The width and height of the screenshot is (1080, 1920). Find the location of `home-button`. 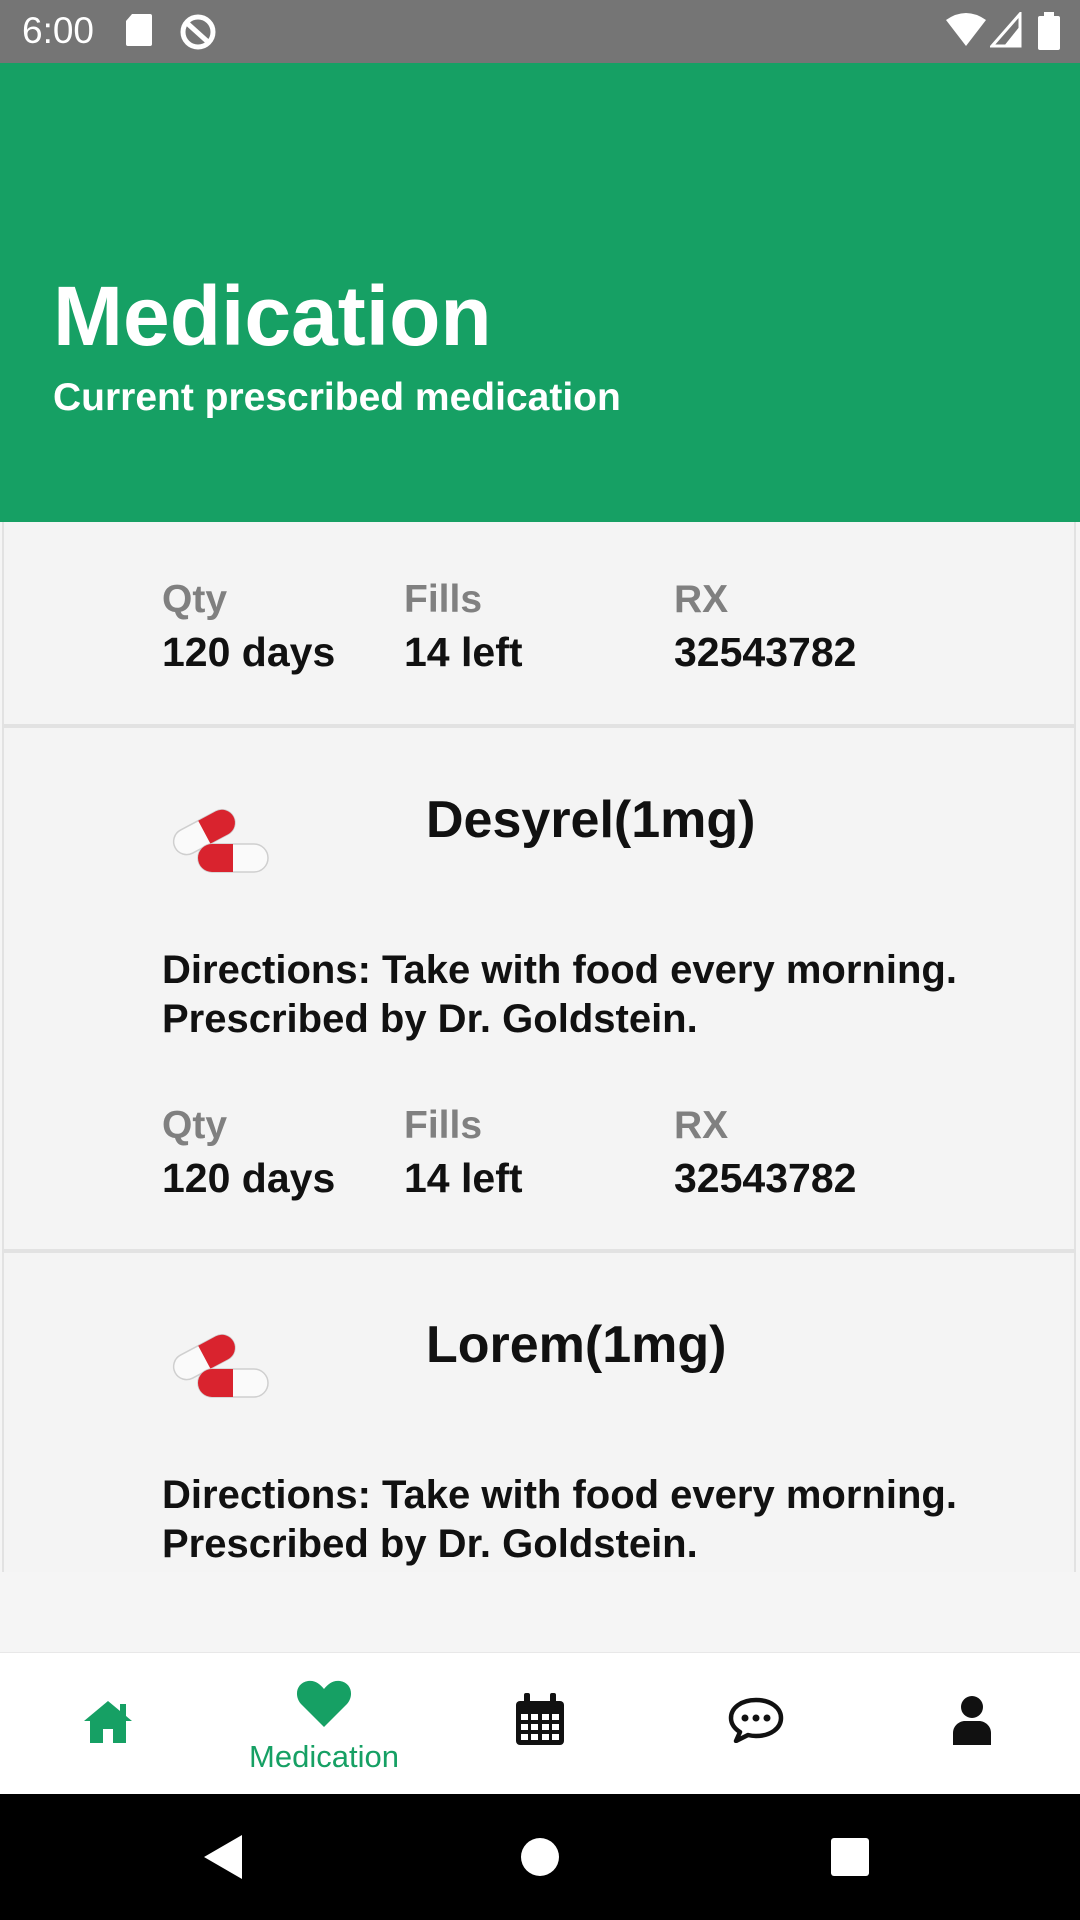

home-button is located at coordinates (540, 1857).